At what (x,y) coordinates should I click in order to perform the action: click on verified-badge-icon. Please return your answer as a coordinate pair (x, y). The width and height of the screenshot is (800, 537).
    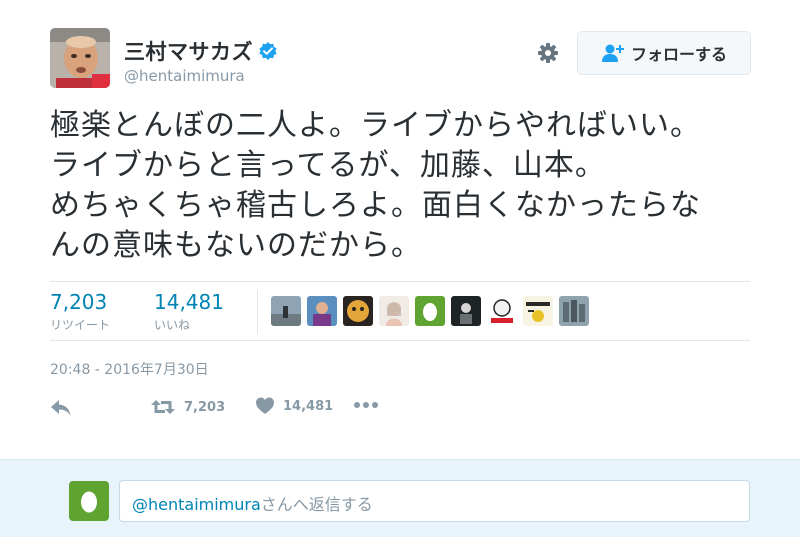
    Looking at the image, I should click on (268, 51).